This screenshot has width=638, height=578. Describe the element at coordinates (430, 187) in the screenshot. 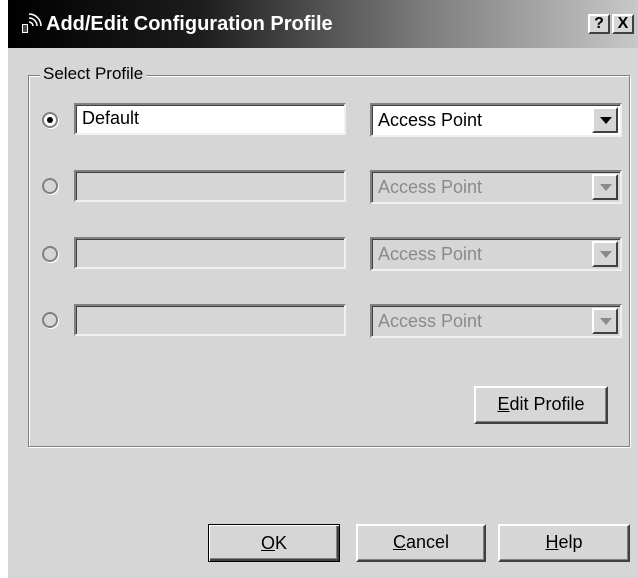

I see `profile-2-type-value: Access Point` at that location.